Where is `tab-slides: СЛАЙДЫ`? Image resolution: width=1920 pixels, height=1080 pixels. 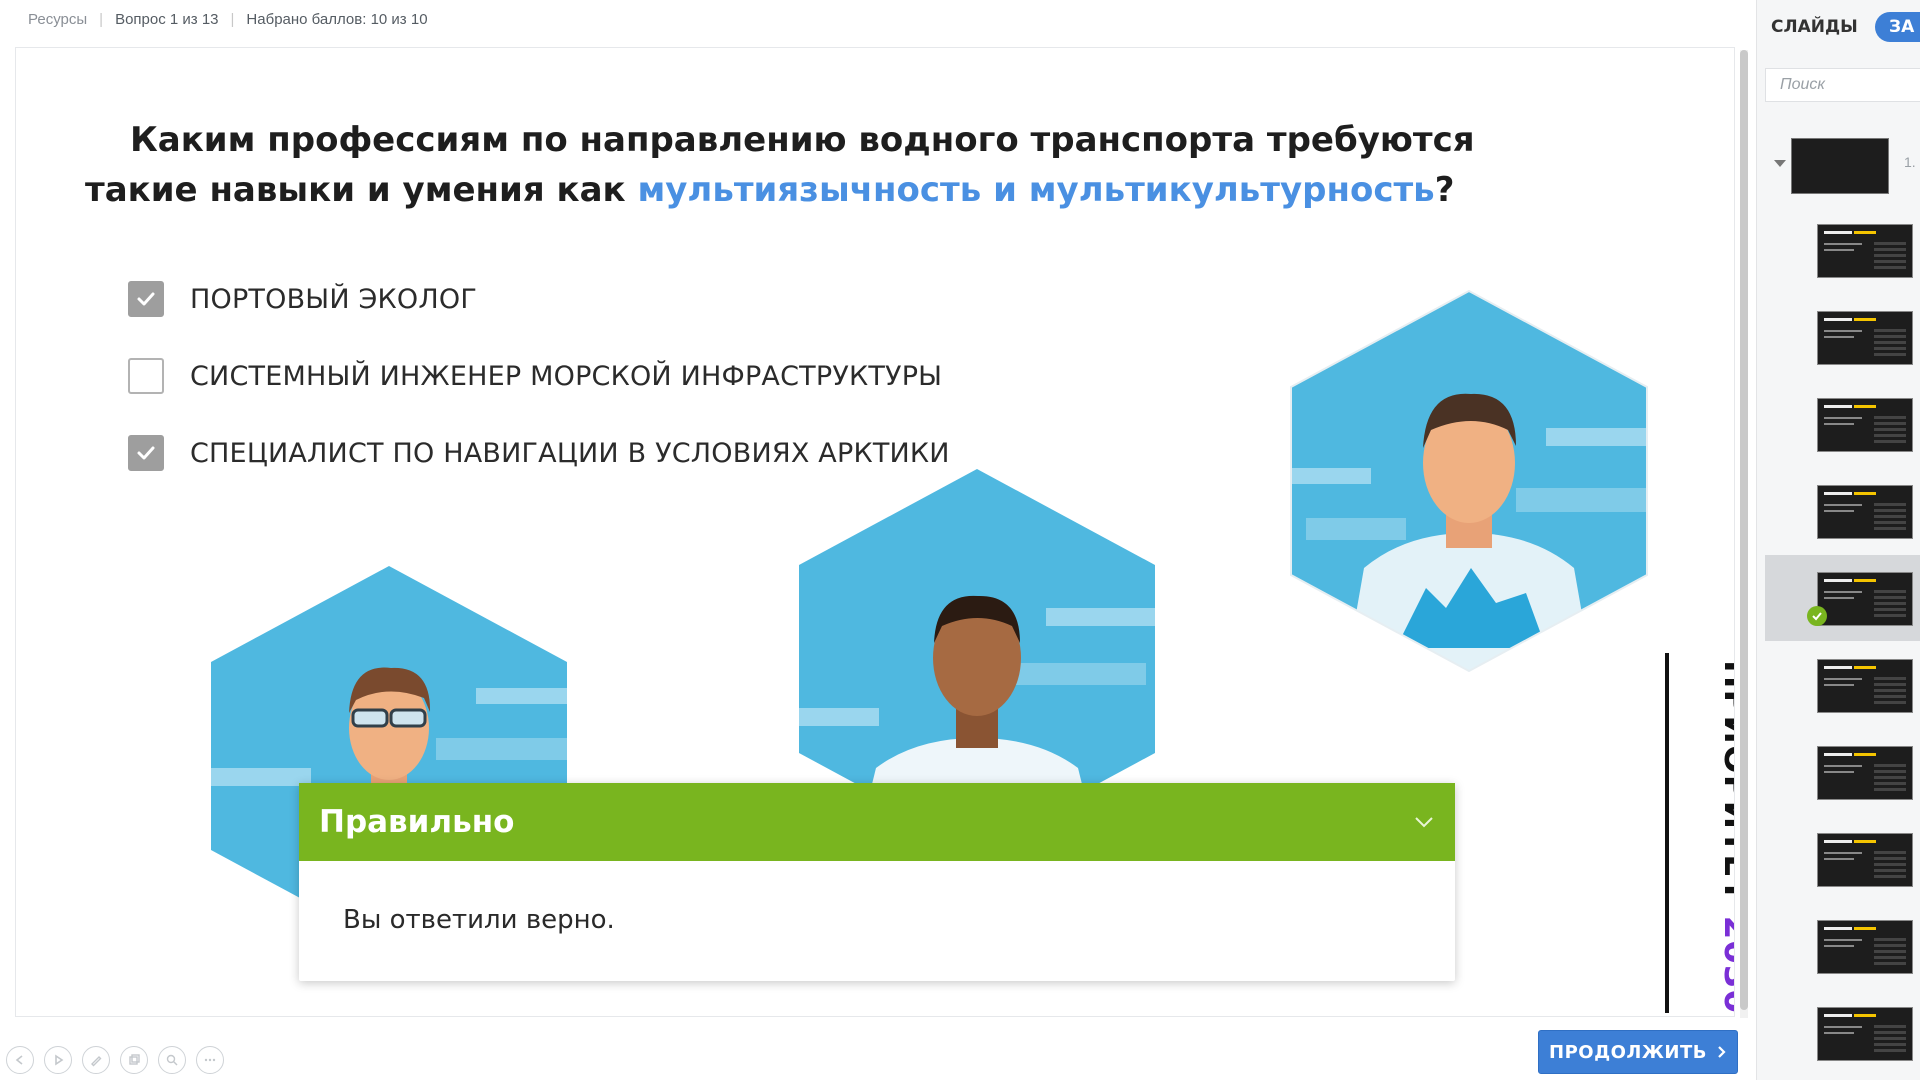
tab-slides: СЛАЙДЫ is located at coordinates (1814, 27).